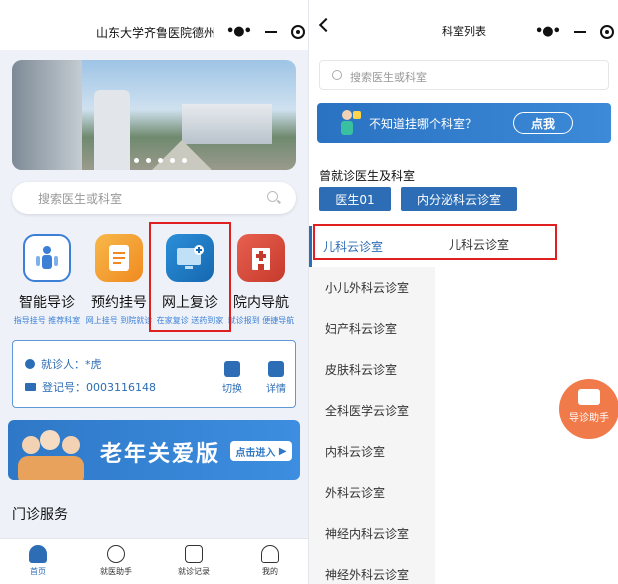 This screenshot has width=618, height=584. I want to click on department-item: 全科医学云诊室, so click(372, 410).